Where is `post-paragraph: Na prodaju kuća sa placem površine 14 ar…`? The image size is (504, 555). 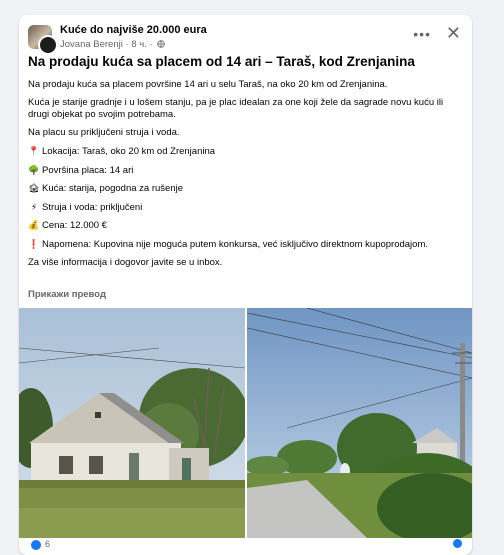 post-paragraph: Na prodaju kuća sa placem površine 14 ar… is located at coordinates (208, 84).